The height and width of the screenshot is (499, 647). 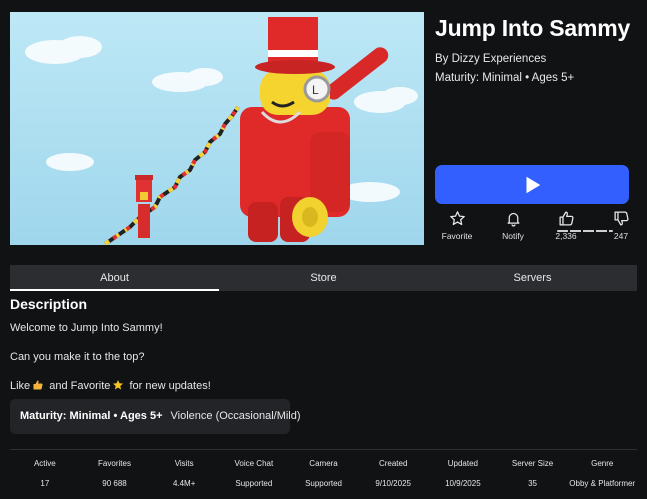 I want to click on stat-voice-chat: Voice Chat Supported, so click(x=254, y=472).